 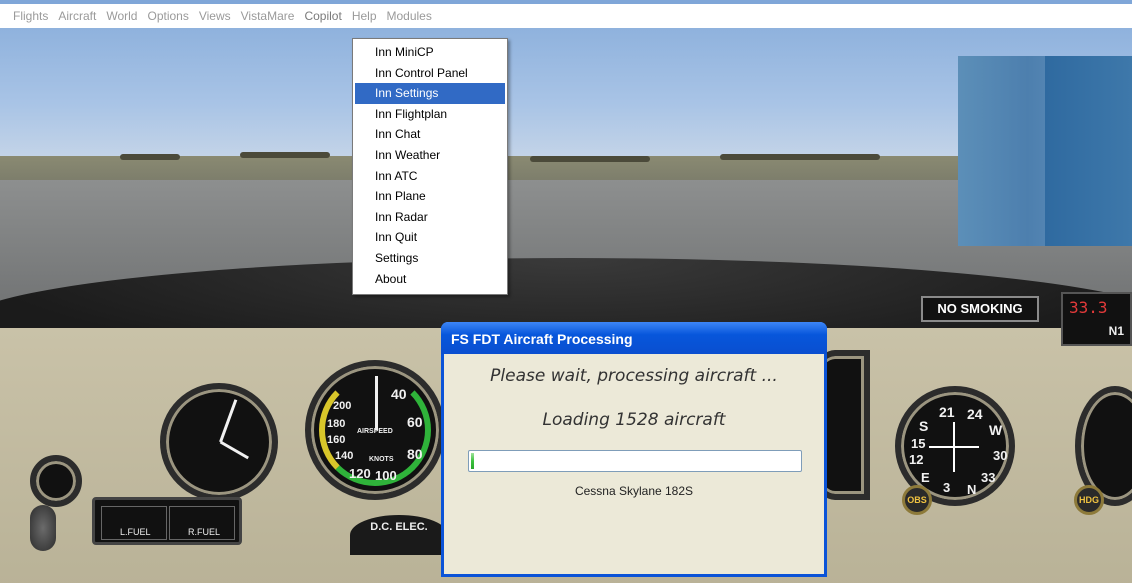 What do you see at coordinates (376, 403) in the screenshot?
I see `airspeed-needle` at bounding box center [376, 403].